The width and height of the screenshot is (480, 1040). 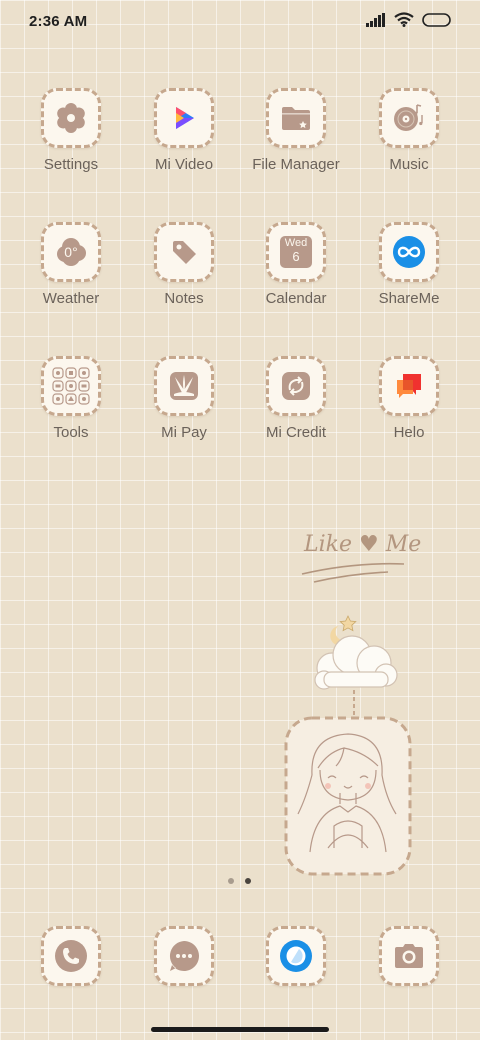 I want to click on app-mi-credit: Mi Credit, so click(x=296, y=398).